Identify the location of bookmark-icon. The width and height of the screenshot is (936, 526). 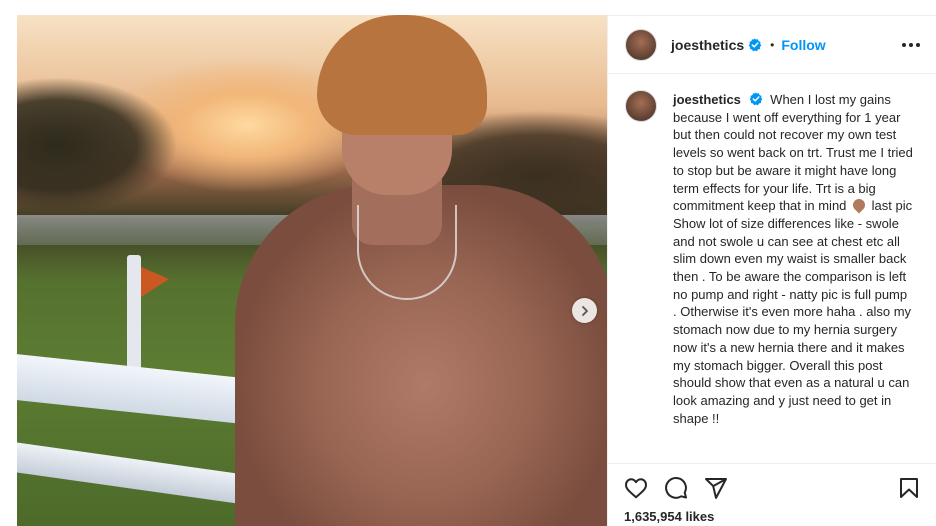
(909, 488).